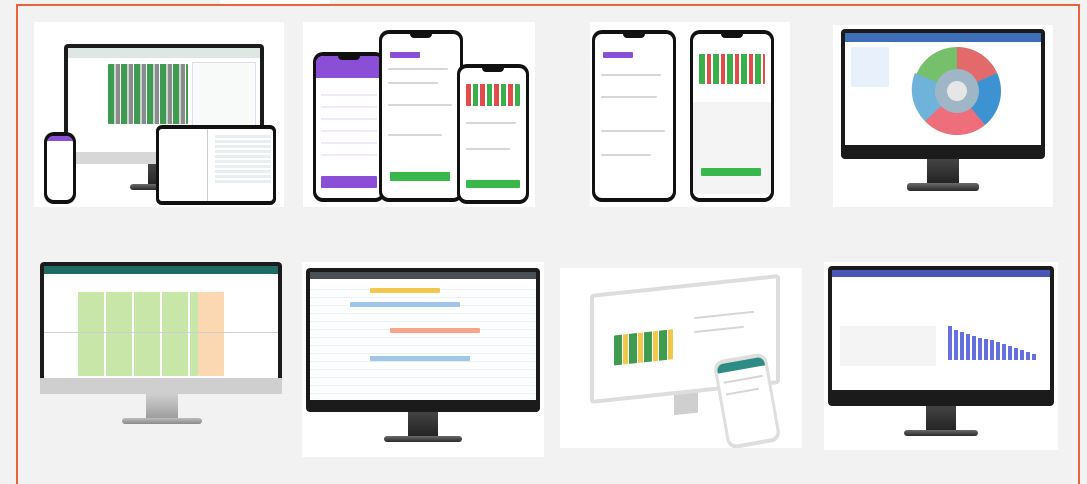  I want to click on gantt-screen, so click(423, 336).